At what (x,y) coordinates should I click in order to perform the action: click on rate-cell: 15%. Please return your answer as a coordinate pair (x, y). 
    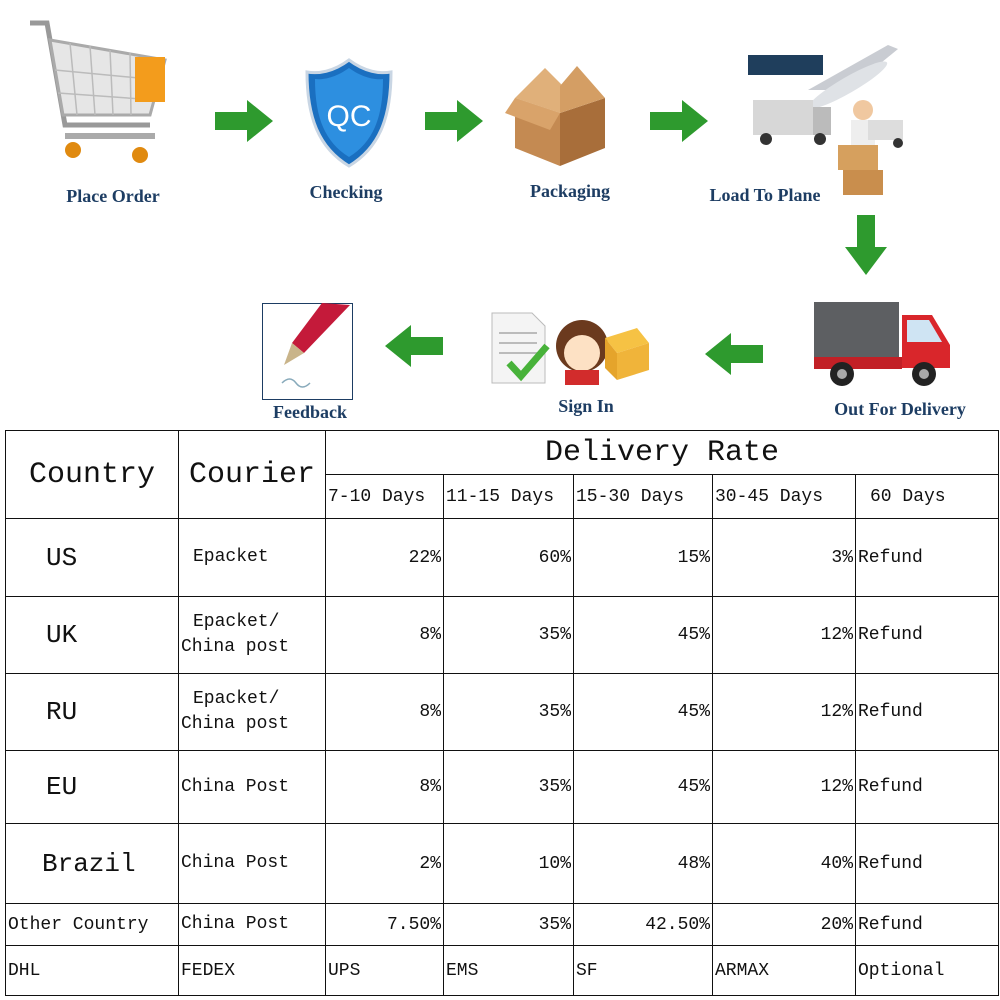
    Looking at the image, I should click on (643, 557).